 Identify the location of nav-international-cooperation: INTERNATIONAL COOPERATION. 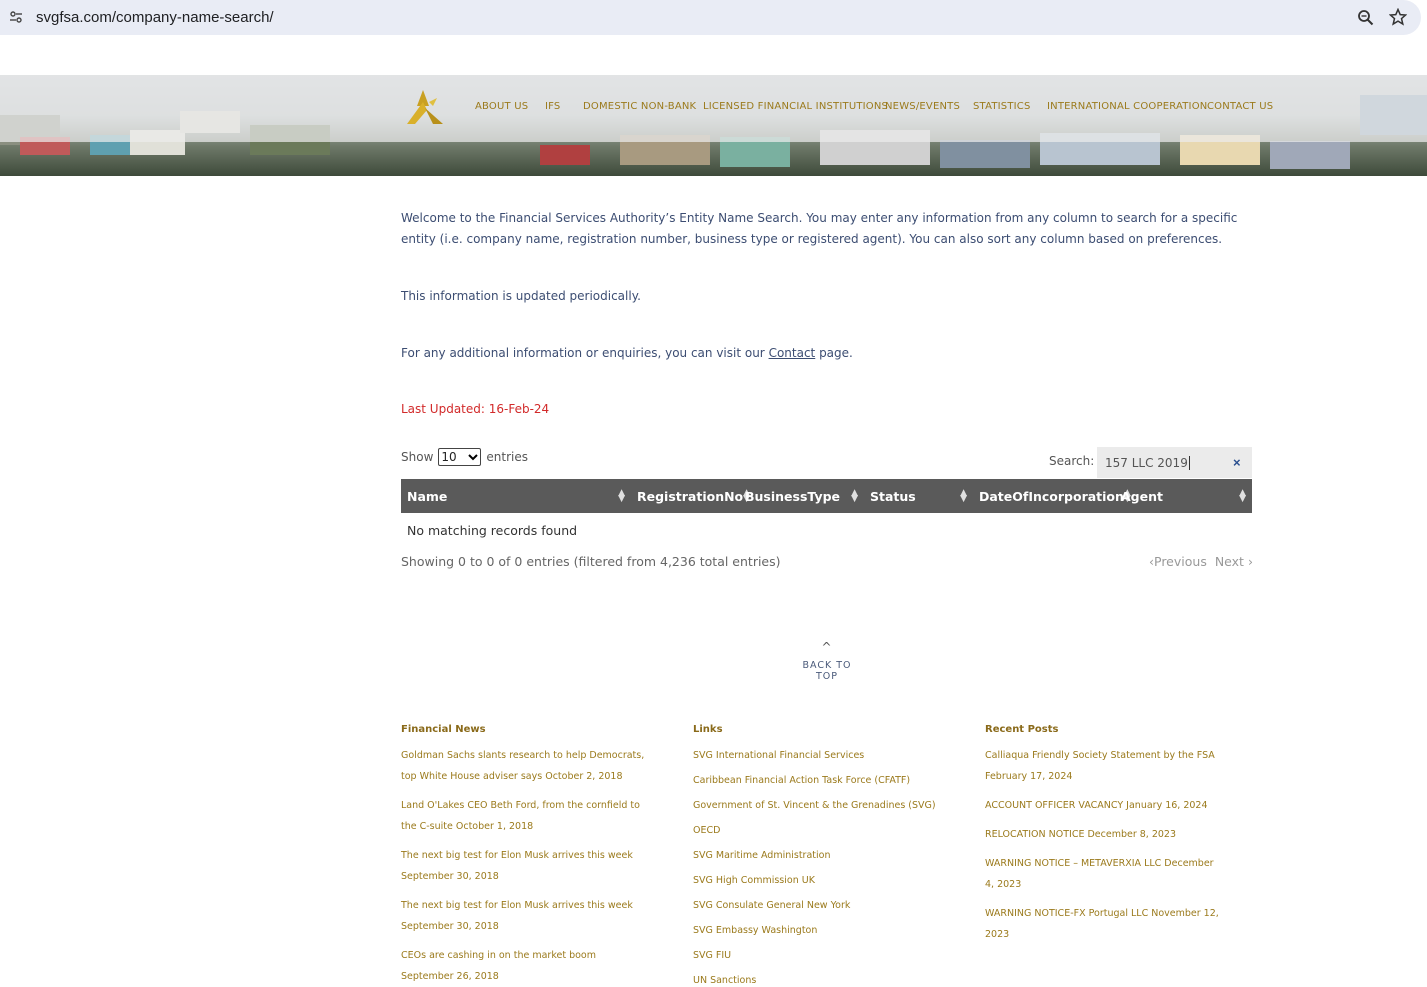
(1127, 106).